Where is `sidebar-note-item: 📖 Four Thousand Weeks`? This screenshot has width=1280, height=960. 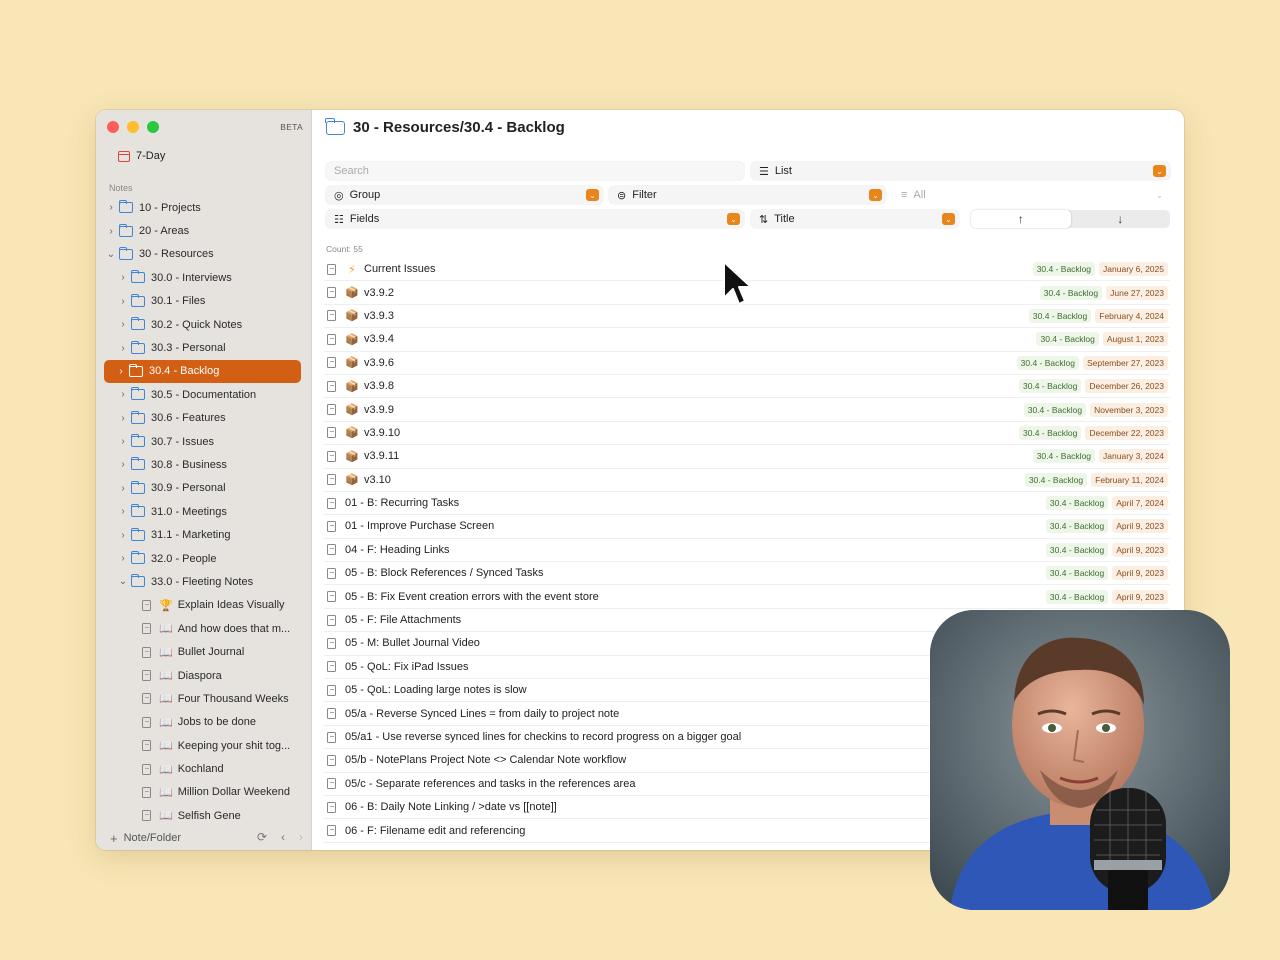 sidebar-note-item: 📖 Four Thousand Weeks is located at coordinates (203, 698).